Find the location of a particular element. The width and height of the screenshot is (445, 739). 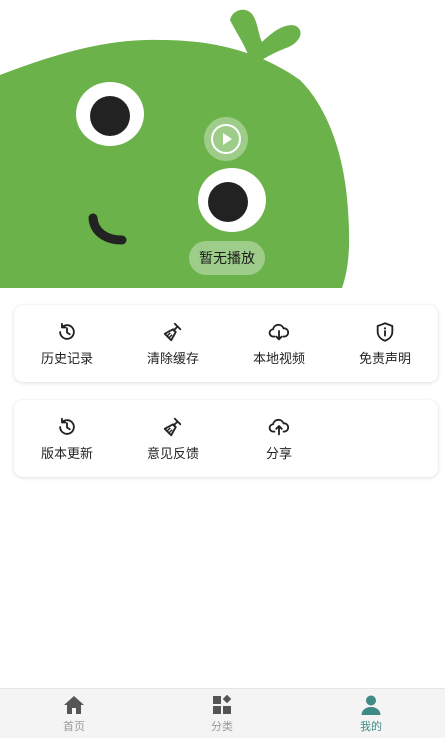

menu-item-label: 分享 is located at coordinates (278, 454).